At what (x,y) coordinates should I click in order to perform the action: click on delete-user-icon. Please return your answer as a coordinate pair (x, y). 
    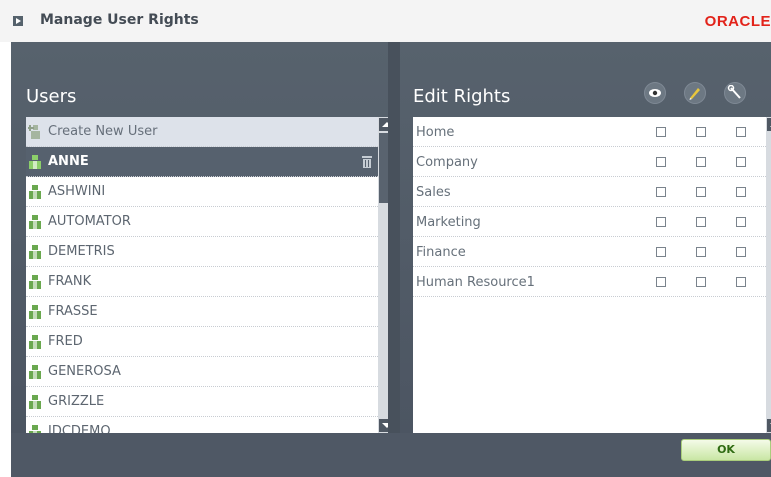
    Looking at the image, I should click on (367, 161).